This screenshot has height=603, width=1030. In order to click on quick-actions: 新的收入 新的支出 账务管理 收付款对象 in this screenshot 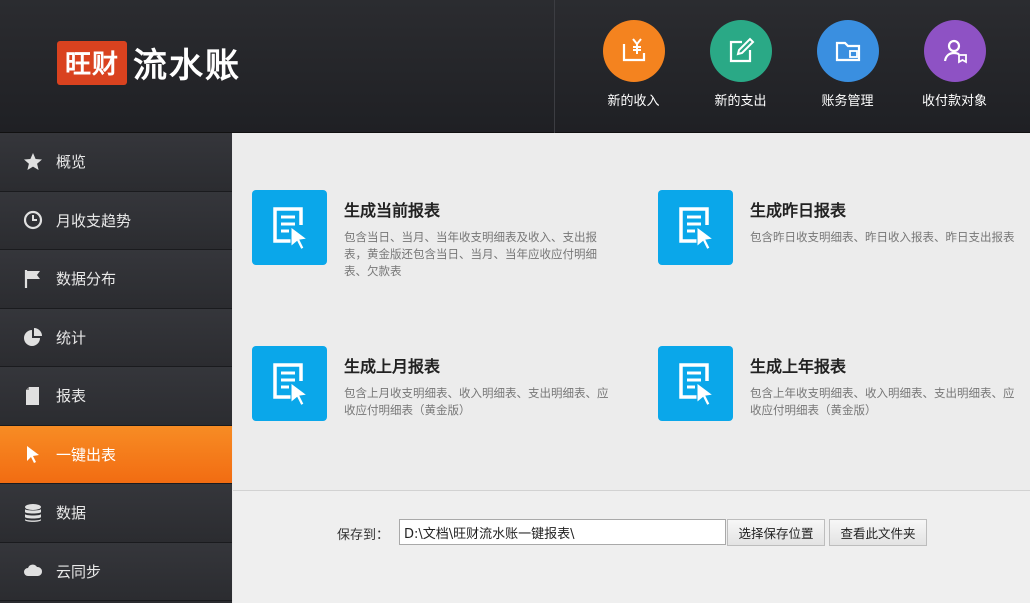, I will do `click(794, 64)`.